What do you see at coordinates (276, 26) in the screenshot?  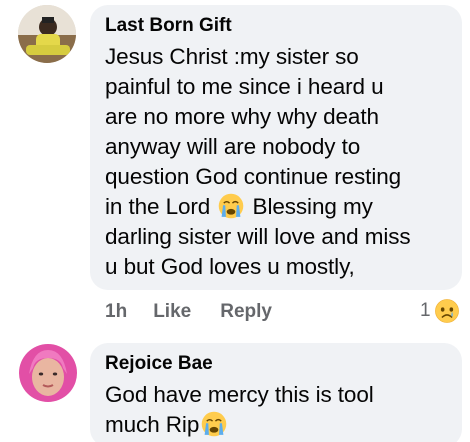 I see `comment-author: Last Born Gift` at bounding box center [276, 26].